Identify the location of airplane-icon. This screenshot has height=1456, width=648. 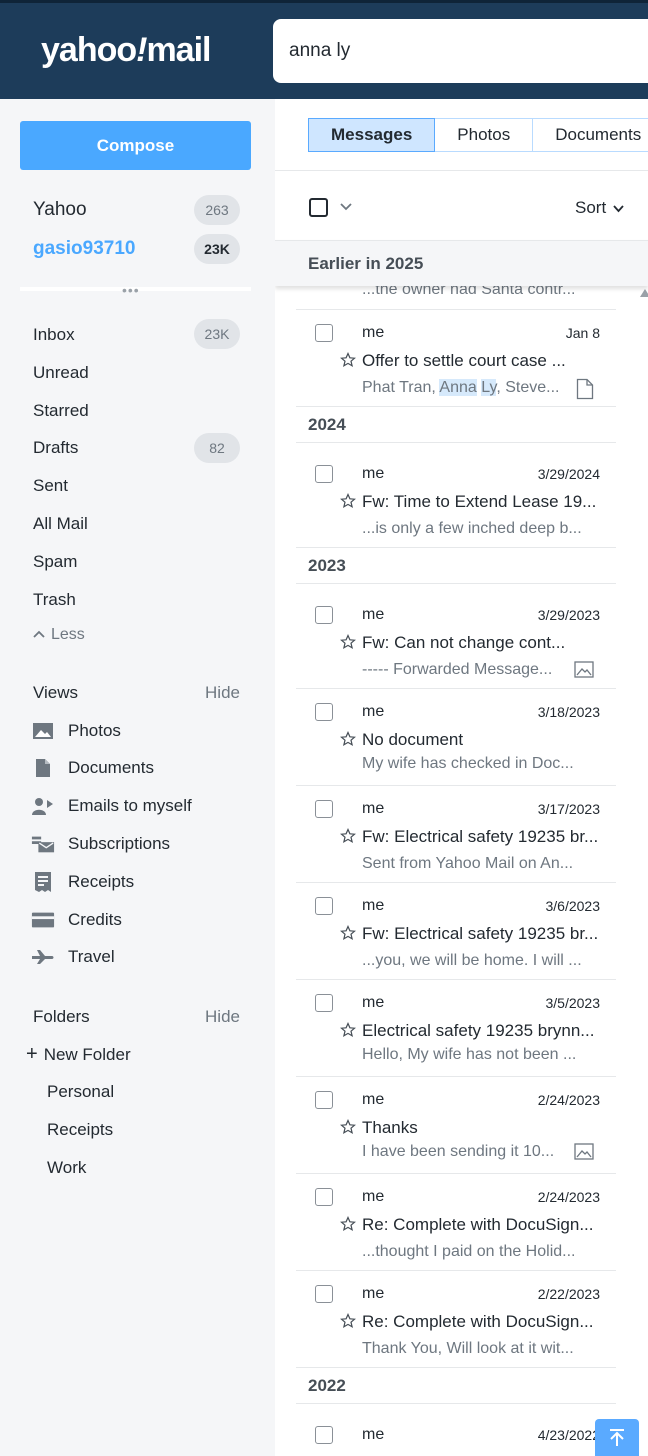
(43, 957).